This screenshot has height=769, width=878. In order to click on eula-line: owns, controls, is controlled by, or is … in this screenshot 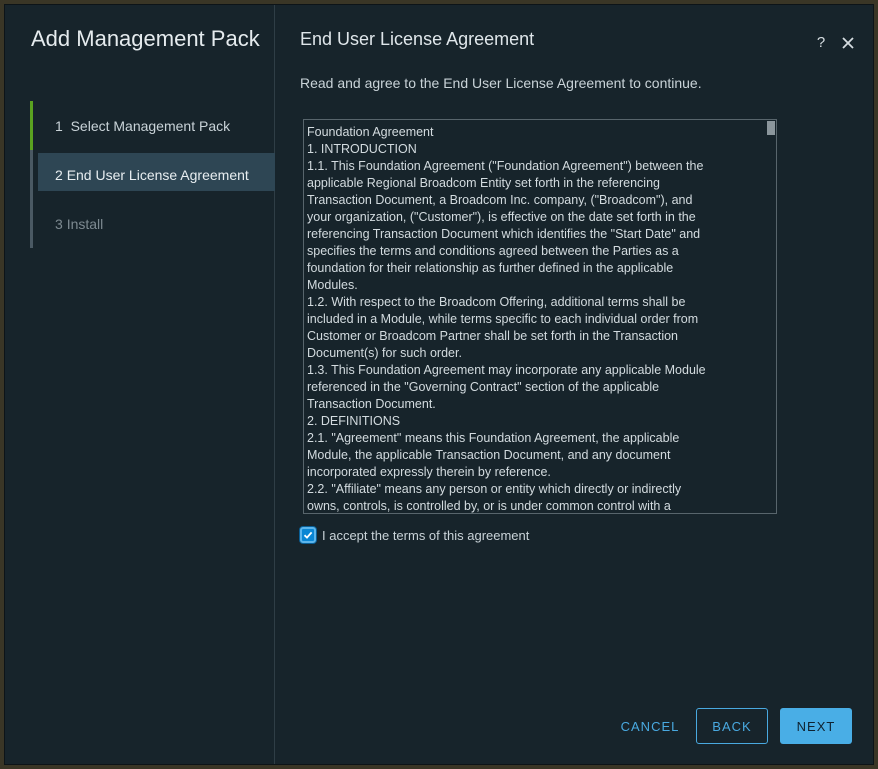, I will do `click(489, 506)`.